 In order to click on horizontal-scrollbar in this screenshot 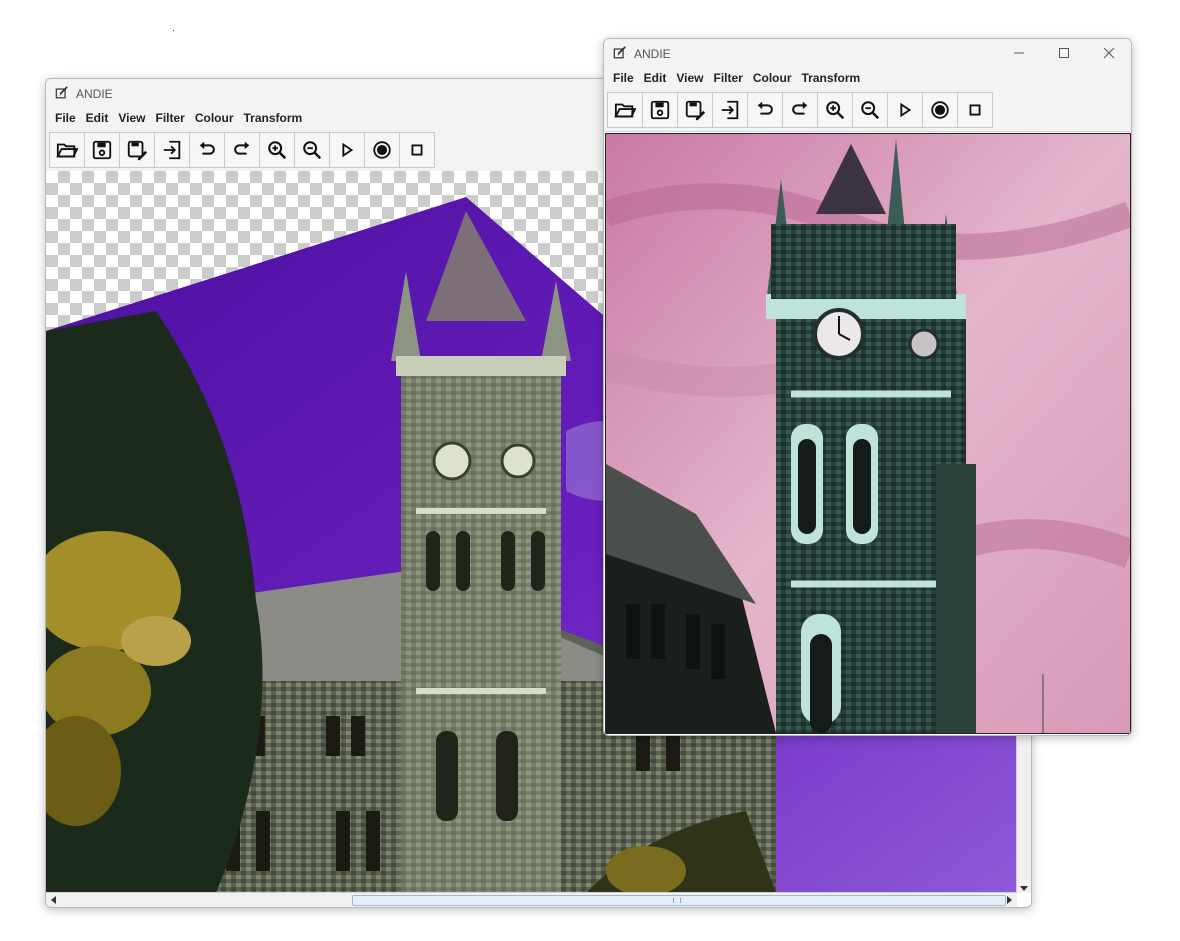, I will do `click(531, 899)`.